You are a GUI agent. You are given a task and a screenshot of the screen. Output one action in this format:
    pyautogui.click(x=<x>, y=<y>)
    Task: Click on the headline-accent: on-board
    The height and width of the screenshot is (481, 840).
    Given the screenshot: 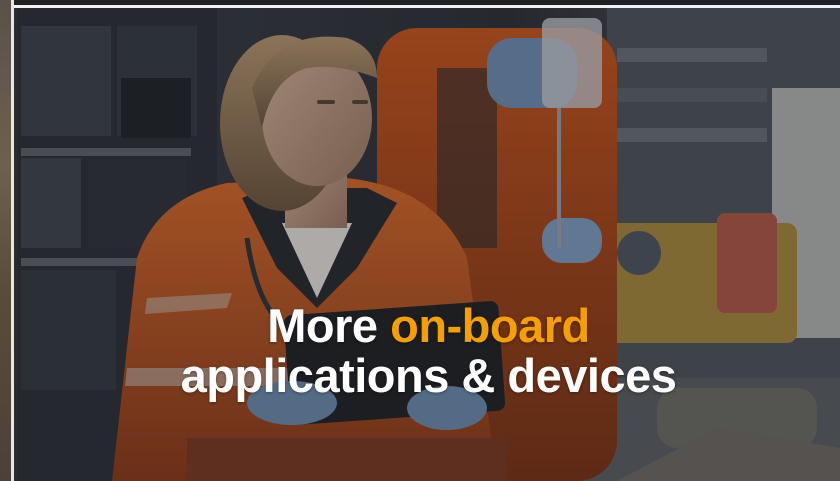 What is the action you would take?
    pyautogui.click(x=490, y=325)
    